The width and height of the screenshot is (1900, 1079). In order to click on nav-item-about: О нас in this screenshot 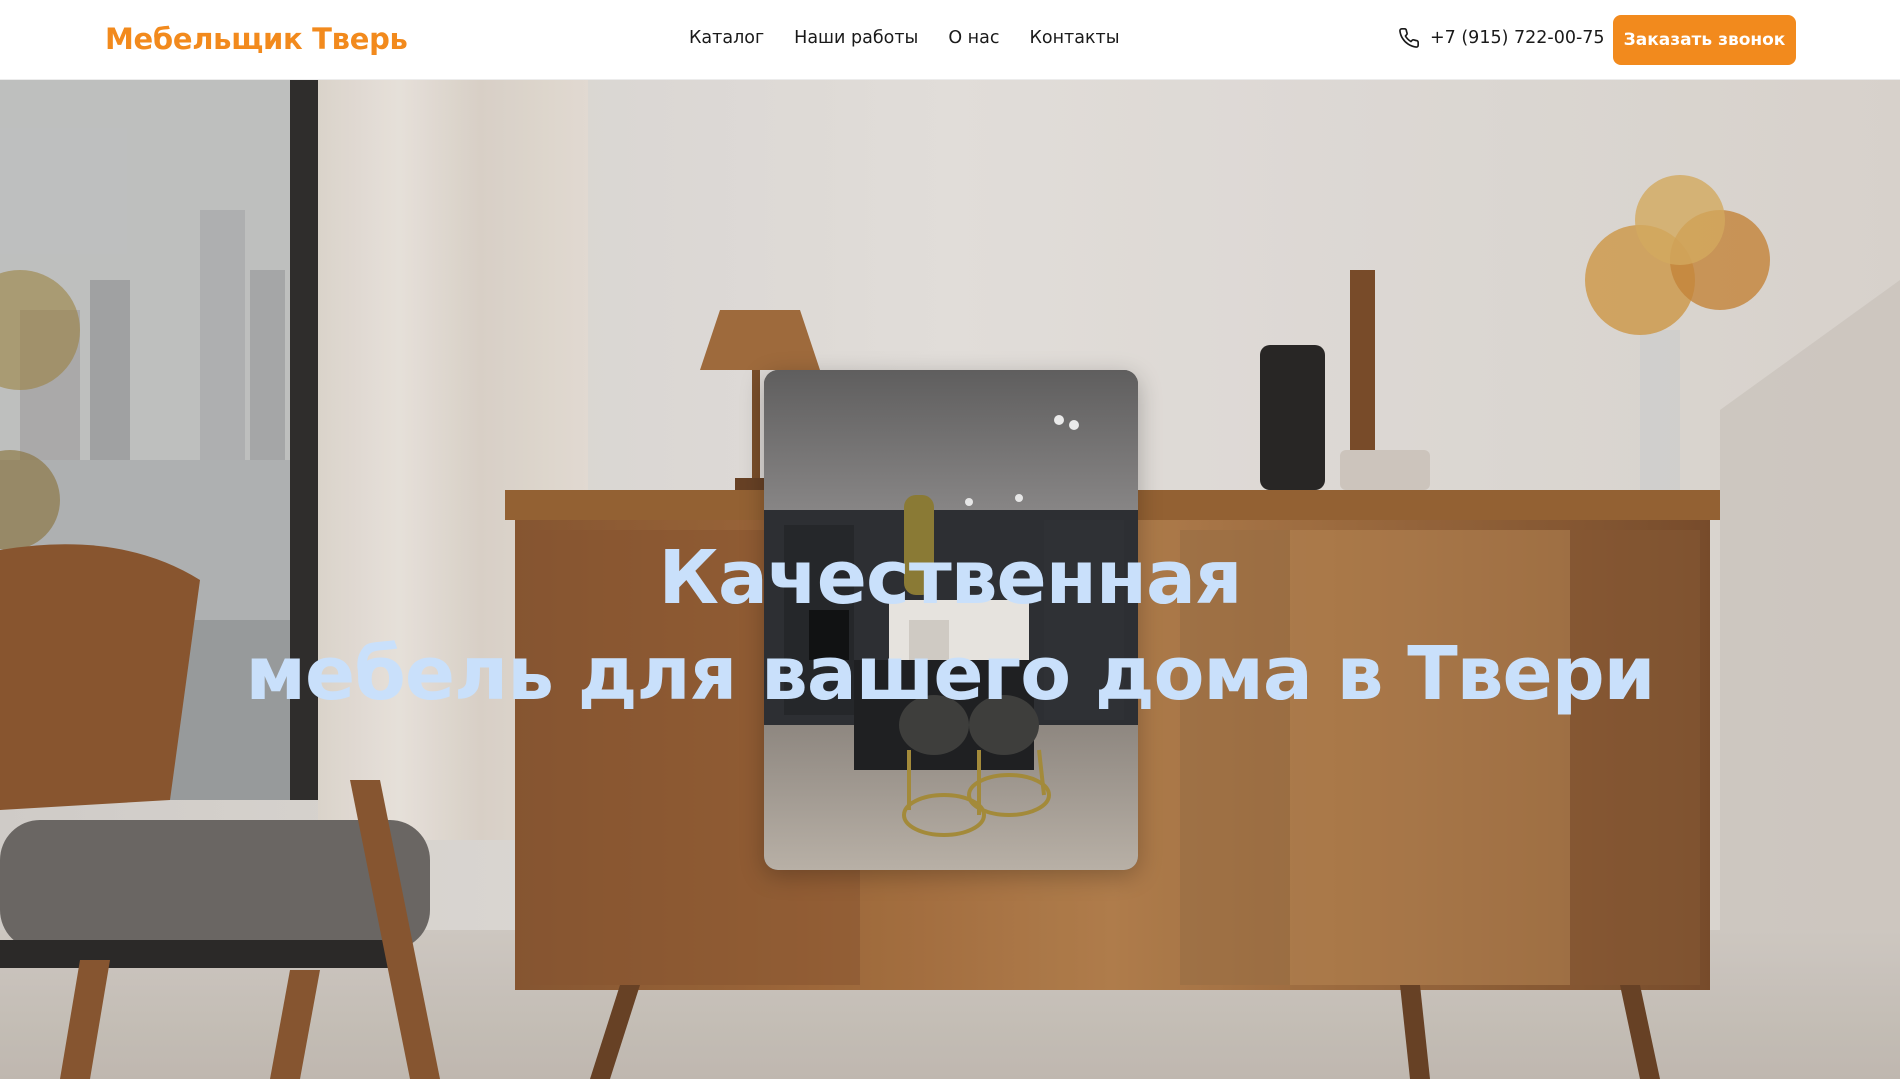, I will do `click(973, 38)`.